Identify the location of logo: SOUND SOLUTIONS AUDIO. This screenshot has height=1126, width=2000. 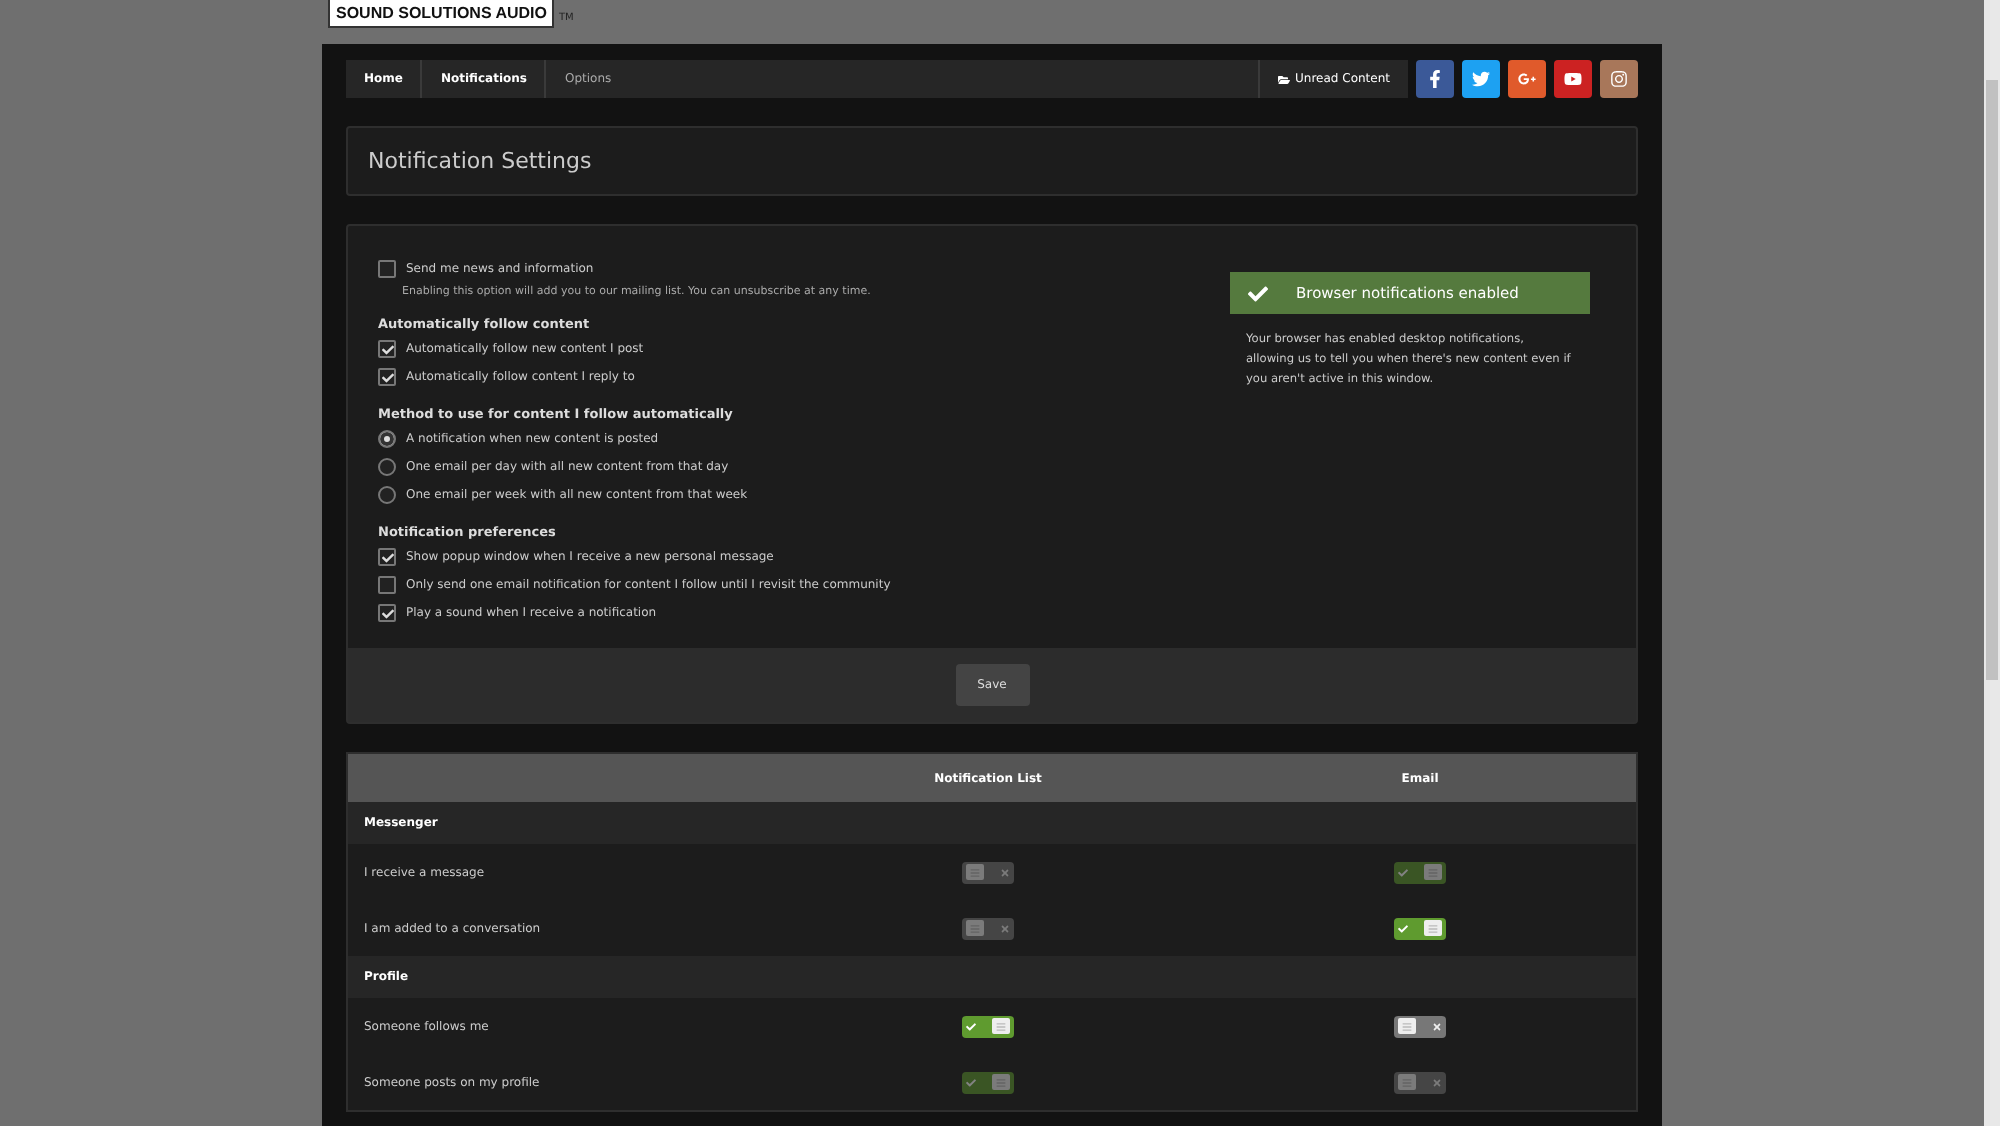
(441, 14).